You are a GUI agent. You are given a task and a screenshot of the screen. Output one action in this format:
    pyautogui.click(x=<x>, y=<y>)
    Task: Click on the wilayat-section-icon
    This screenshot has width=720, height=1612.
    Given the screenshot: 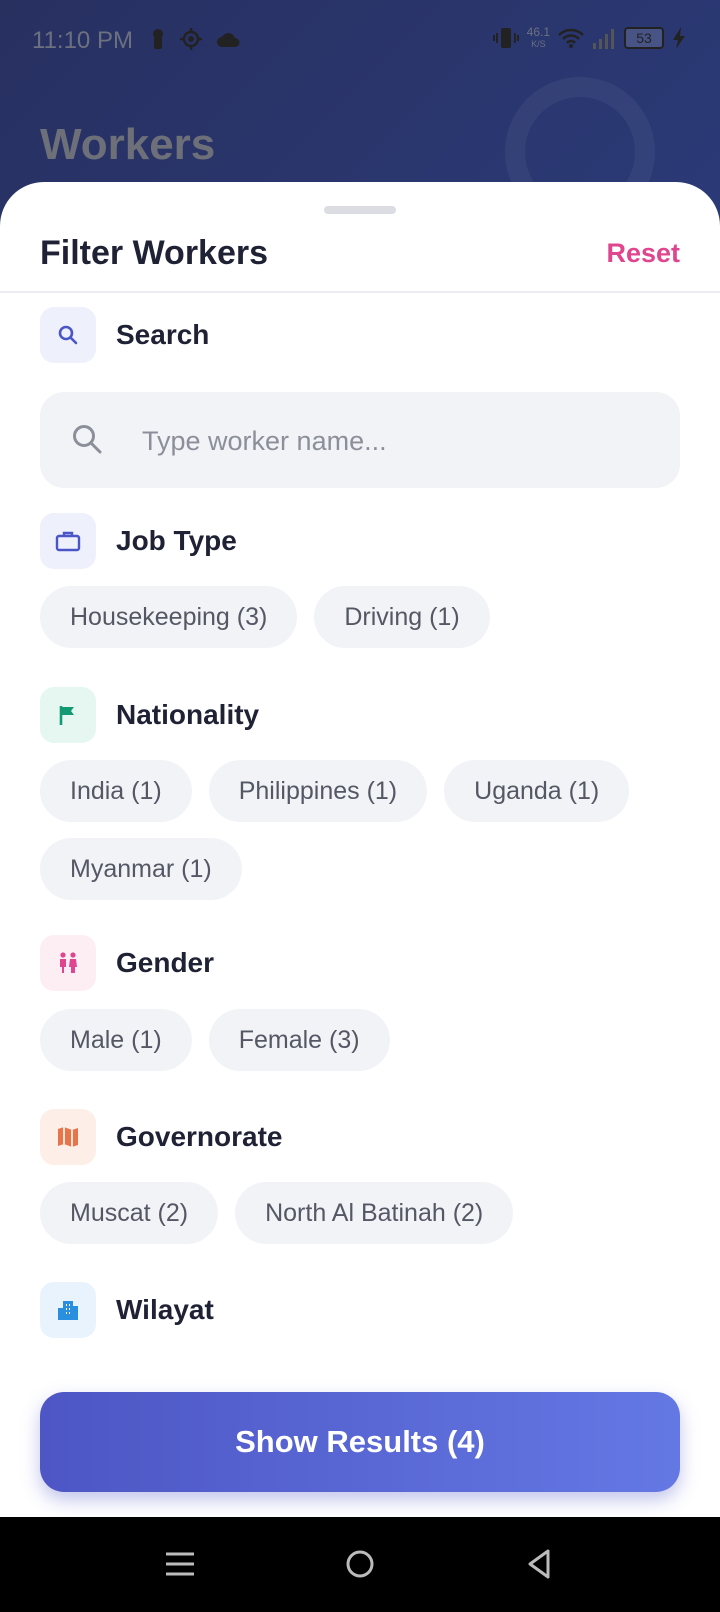 What is the action you would take?
    pyautogui.click(x=68, y=1310)
    